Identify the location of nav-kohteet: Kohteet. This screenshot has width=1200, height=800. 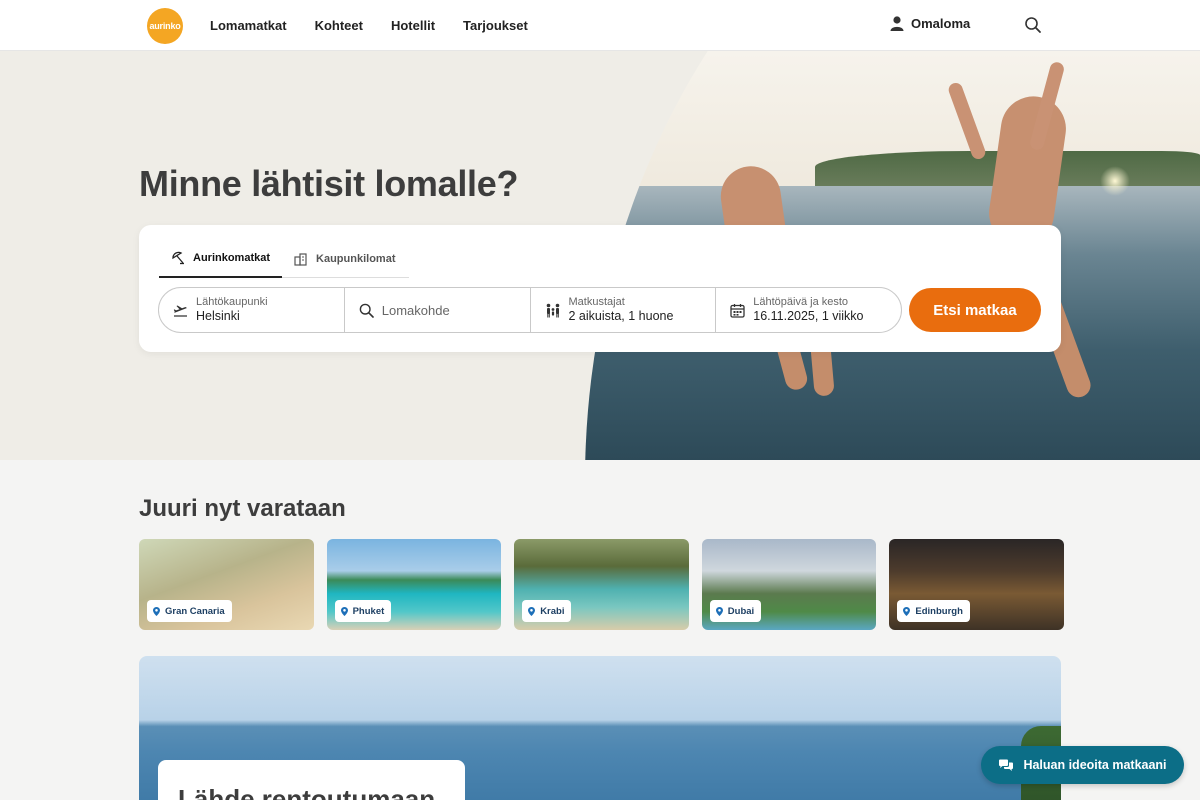
(339, 25).